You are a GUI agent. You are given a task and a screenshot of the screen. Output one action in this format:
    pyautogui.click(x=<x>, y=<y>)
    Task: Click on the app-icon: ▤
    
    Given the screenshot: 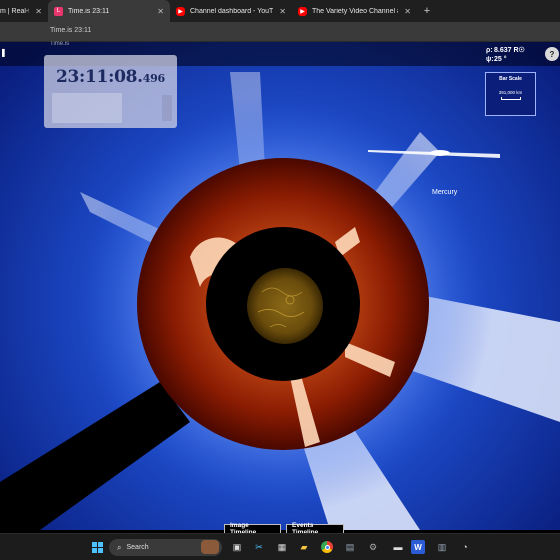 What is the action you would take?
    pyautogui.click(x=350, y=547)
    